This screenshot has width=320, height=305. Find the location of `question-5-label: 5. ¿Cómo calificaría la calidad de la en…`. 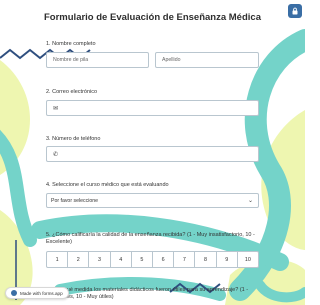

question-5-label: 5. ¿Cómo calificaría la calidad de la en… is located at coordinates (150, 238).